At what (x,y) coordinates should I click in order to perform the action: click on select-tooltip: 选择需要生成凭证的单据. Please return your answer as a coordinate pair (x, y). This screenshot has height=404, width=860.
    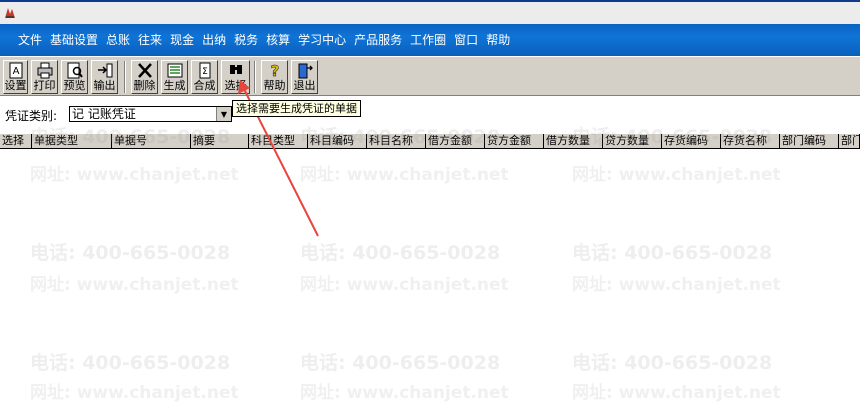
    Looking at the image, I should click on (296, 108).